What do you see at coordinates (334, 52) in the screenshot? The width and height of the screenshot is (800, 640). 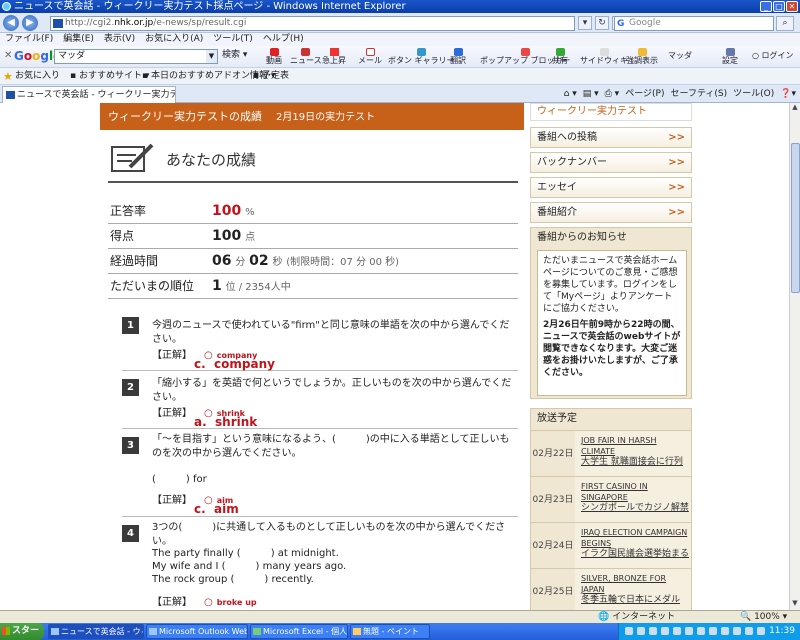 I see `arrow-up-icon` at bounding box center [334, 52].